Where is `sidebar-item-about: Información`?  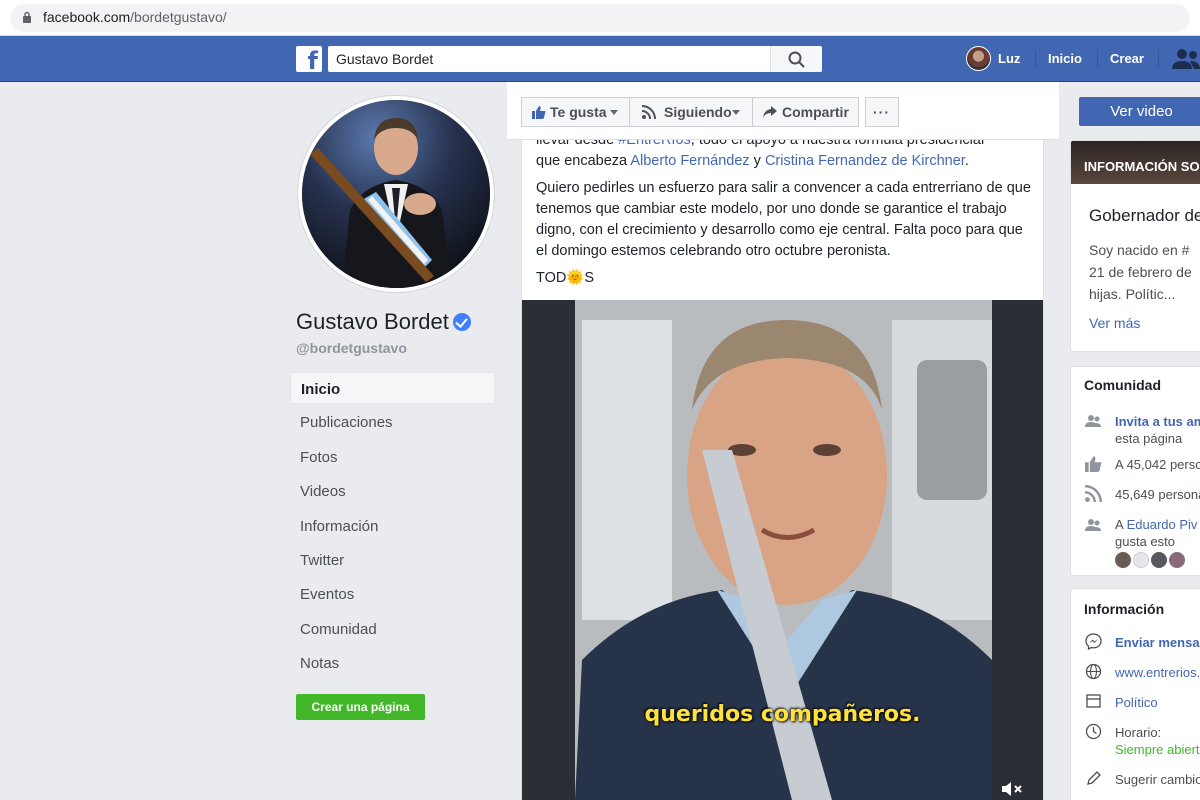
sidebar-item-about: Información is located at coordinates (392, 526).